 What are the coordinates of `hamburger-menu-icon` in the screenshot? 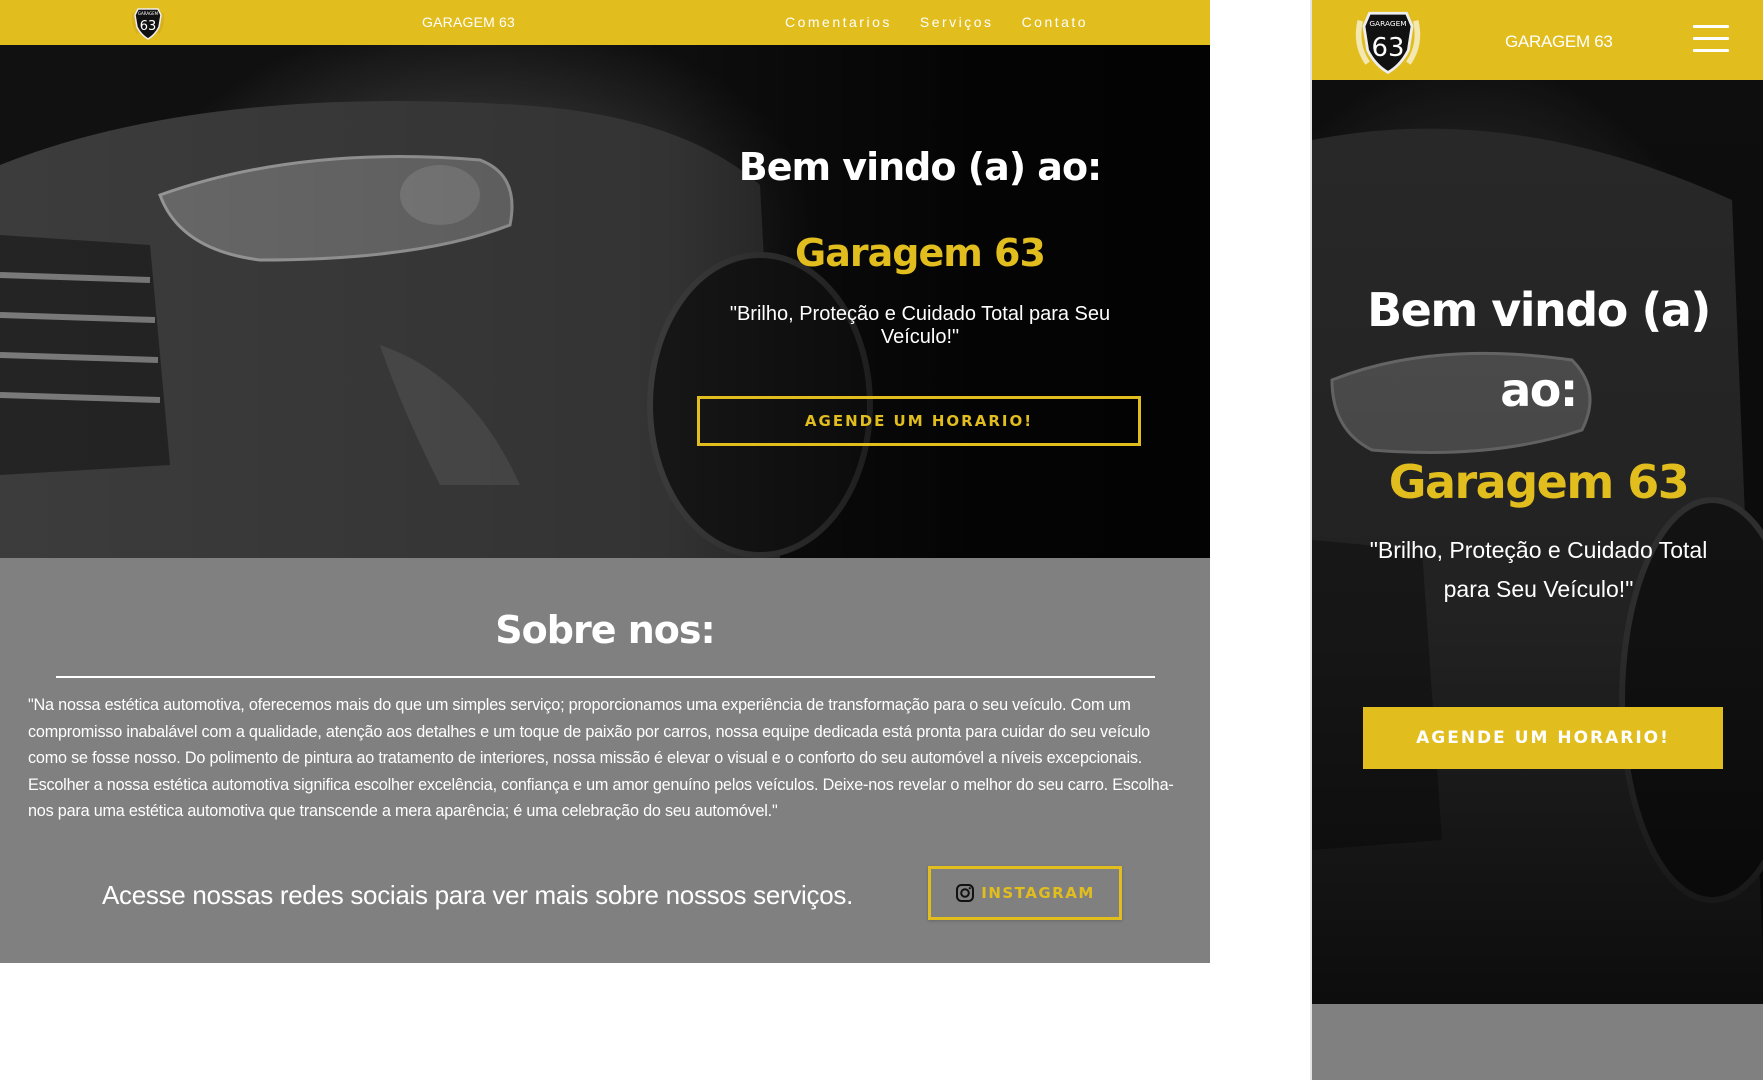 It's located at (1711, 39).